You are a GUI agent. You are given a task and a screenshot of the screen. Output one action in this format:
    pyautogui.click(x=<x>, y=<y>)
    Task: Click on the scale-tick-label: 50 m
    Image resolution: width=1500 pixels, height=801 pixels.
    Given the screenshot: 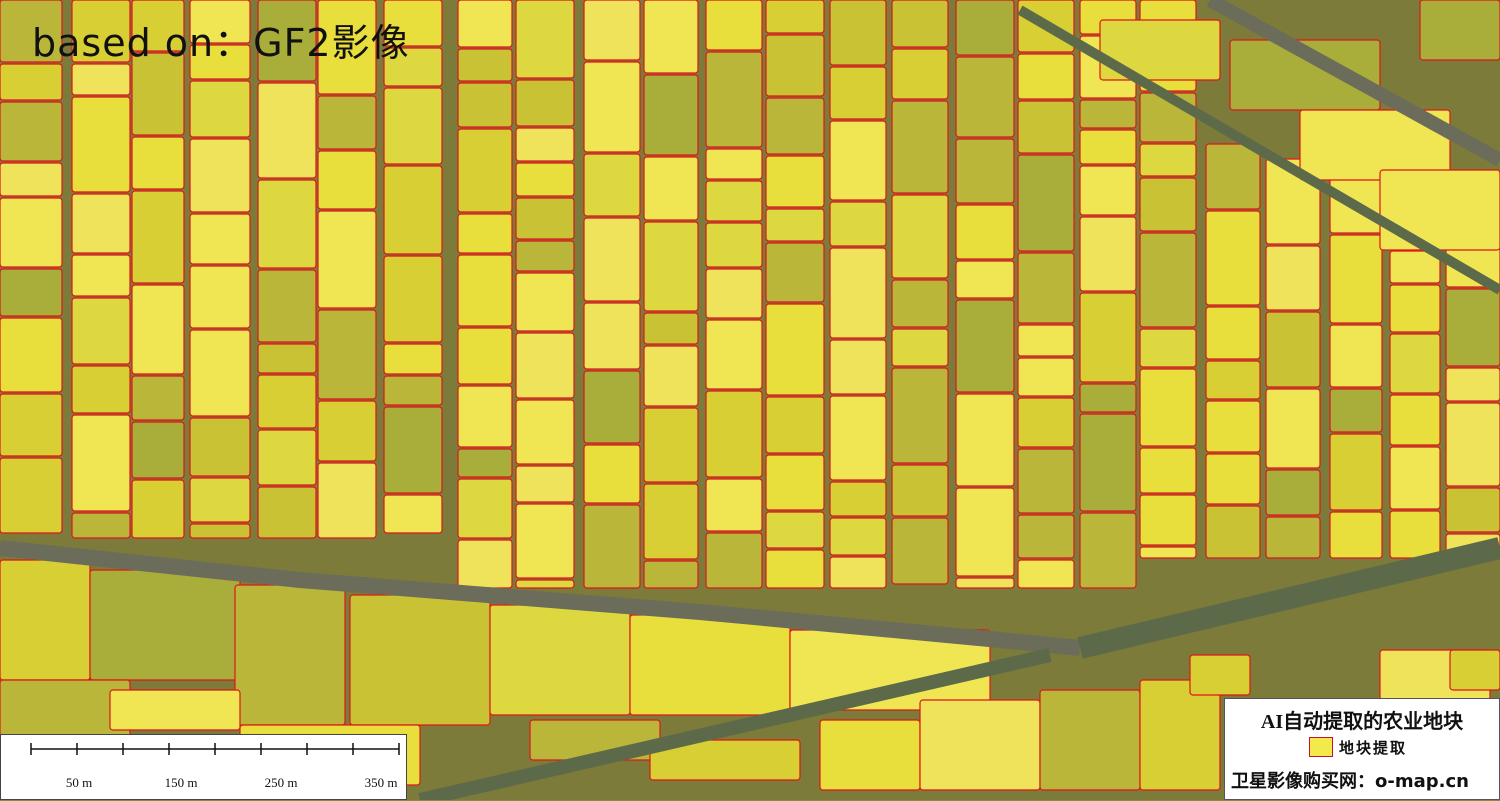 What is the action you would take?
    pyautogui.click(x=79, y=782)
    